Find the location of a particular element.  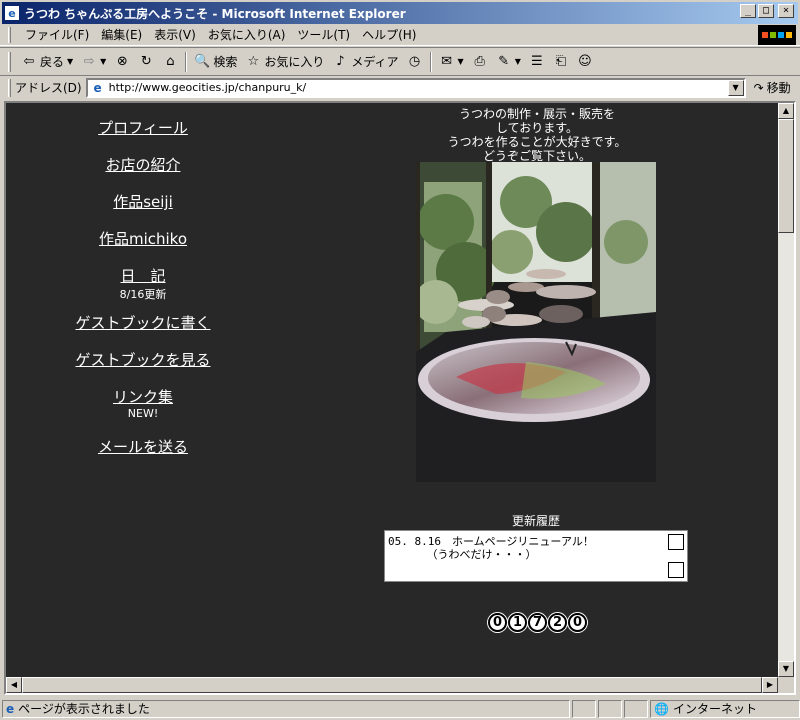

favorites-icon: ☆ is located at coordinates (253, 61).